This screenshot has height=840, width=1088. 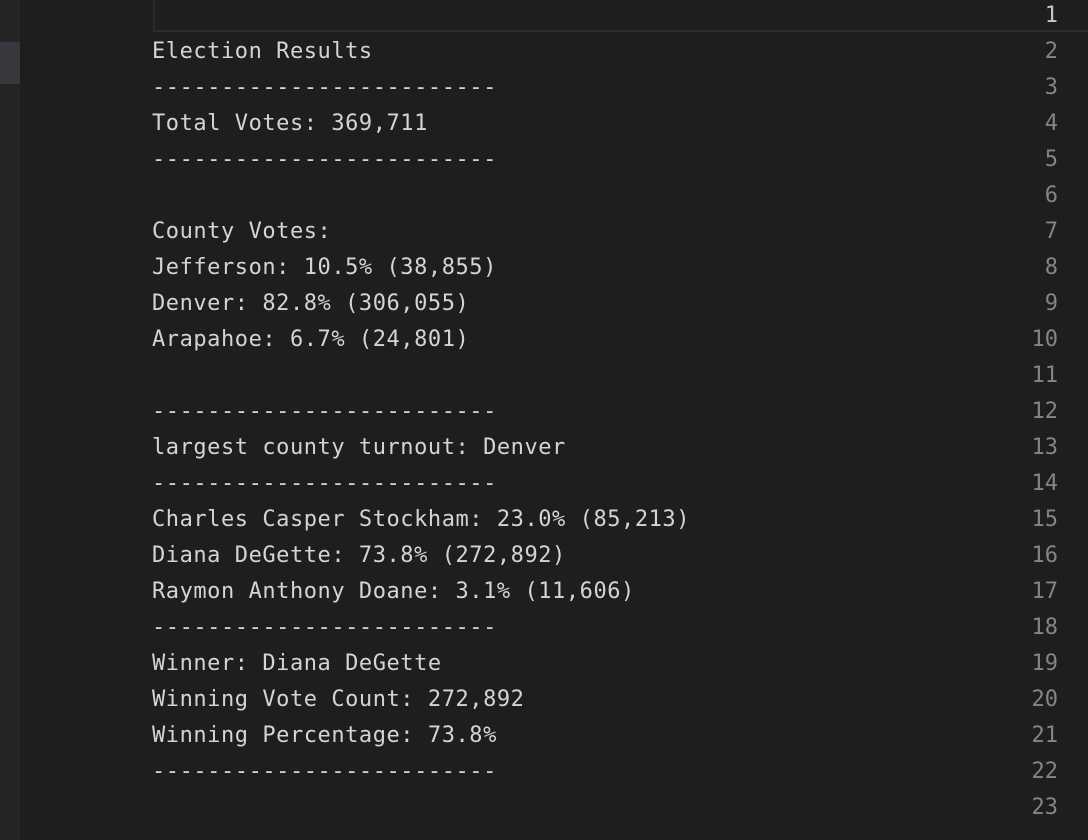 I want to click on line-number: 14, so click(x=1045, y=483).